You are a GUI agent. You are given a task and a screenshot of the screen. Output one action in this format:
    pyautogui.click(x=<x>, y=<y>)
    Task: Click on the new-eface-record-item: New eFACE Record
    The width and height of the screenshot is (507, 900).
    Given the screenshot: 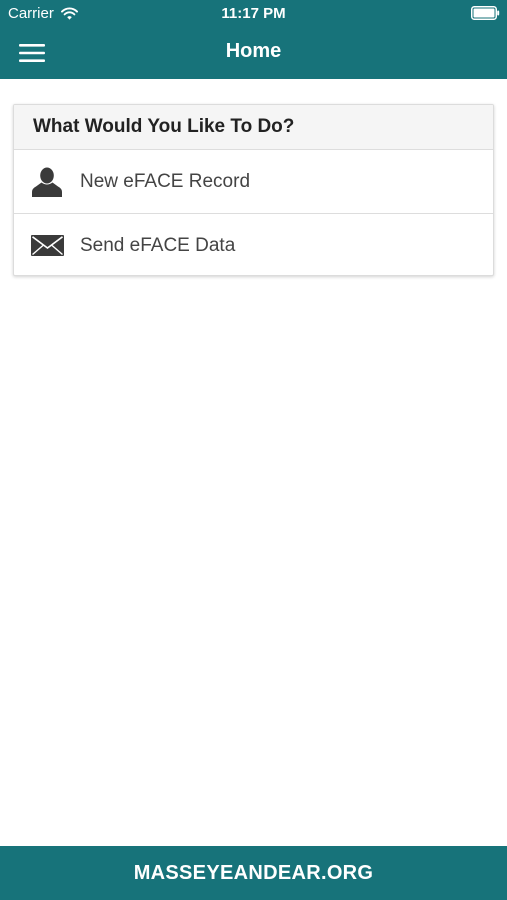 What is the action you would take?
    pyautogui.click(x=253, y=182)
    